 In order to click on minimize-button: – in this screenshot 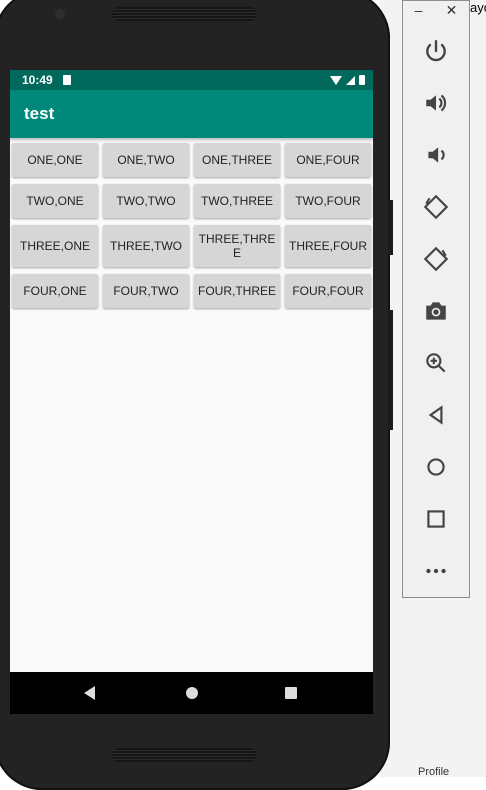, I will do `click(419, 10)`.